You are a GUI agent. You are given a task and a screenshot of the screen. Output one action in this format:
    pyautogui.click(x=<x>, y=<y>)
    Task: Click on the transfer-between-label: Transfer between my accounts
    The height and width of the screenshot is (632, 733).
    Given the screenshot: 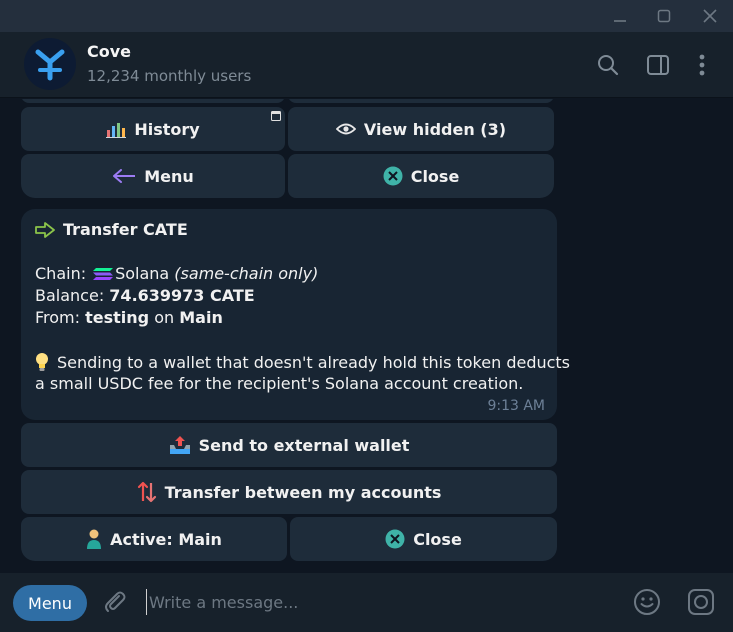 What is the action you would take?
    pyautogui.click(x=303, y=492)
    